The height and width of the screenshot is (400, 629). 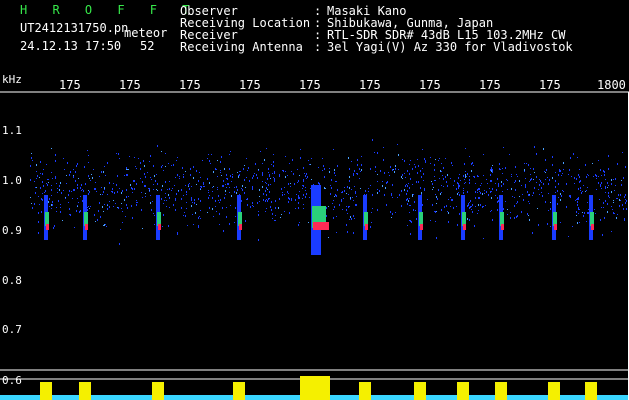 What do you see at coordinates (464, 219) in the screenshot?
I see `echo-core` at bounding box center [464, 219].